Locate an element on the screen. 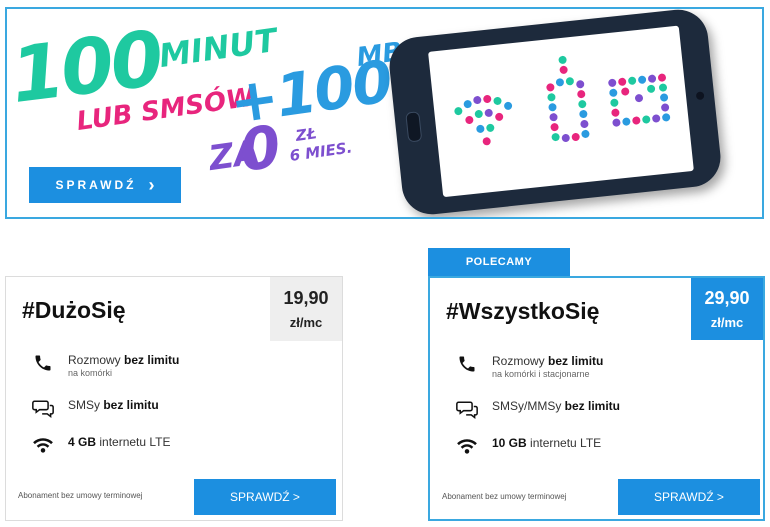 Image resolution: width=770 pixels, height=527 pixels. price-value: 29,90 is located at coordinates (727, 298).